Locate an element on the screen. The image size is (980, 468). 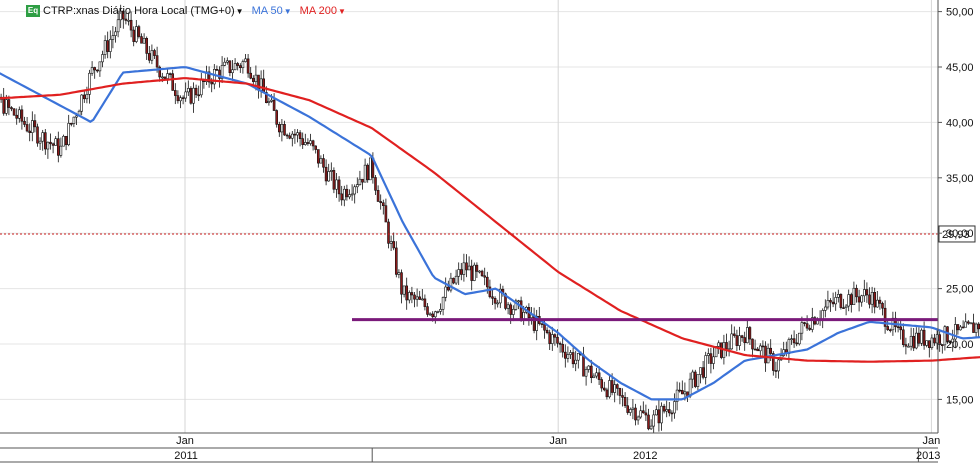
symbol-title: CTRP:xnas Diário Hora Local (TMG+0) is located at coordinates (139, 11).